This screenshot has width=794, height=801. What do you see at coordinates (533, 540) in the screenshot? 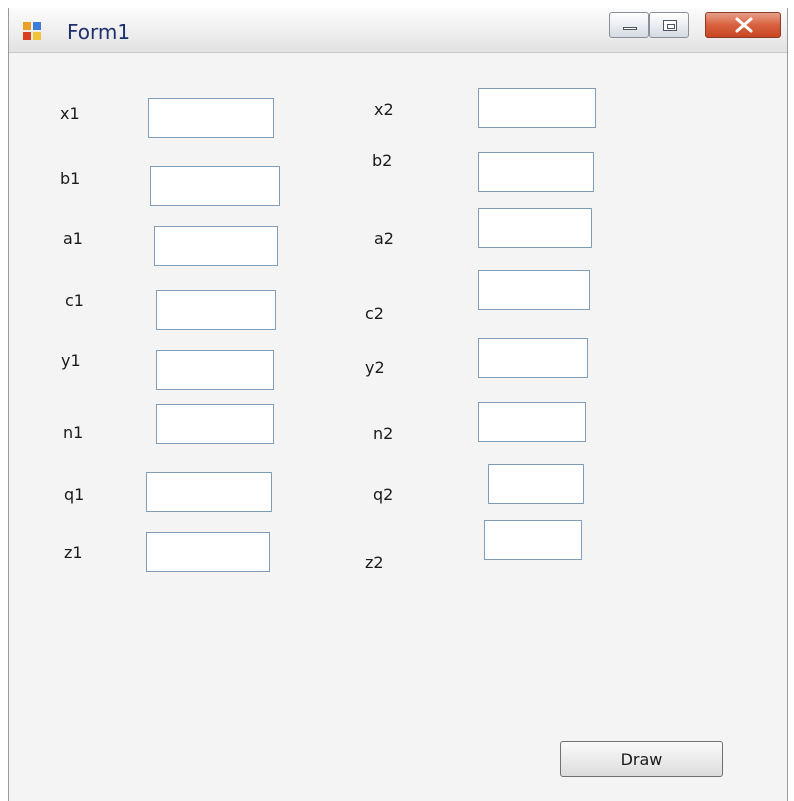
I see `z2-input` at bounding box center [533, 540].